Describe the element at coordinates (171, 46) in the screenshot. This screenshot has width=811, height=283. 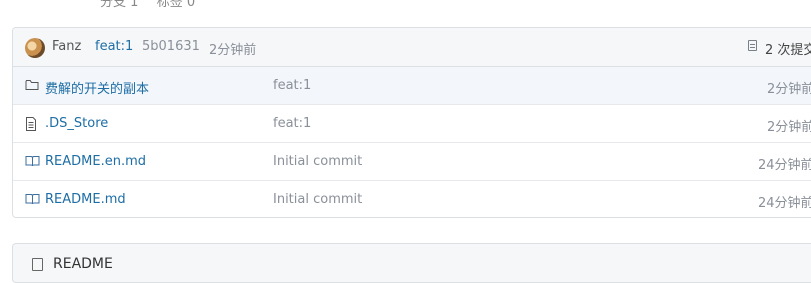
I see `commit-sha: 5b01631` at that location.